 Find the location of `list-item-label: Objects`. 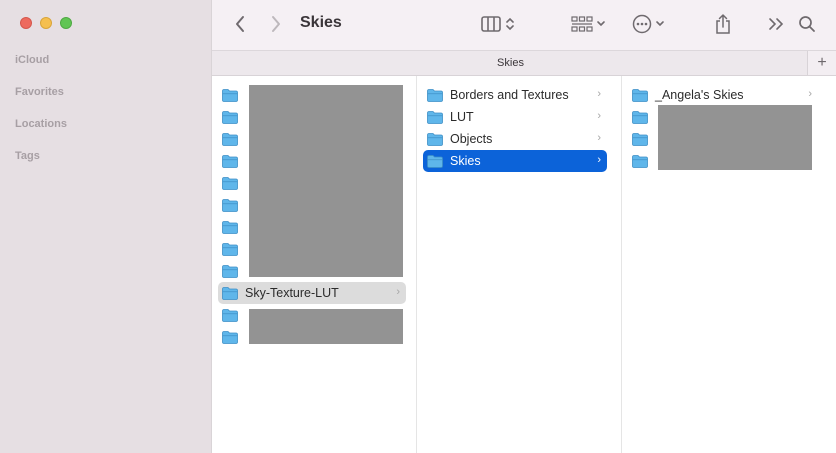

list-item-label: Objects is located at coordinates (471, 139).